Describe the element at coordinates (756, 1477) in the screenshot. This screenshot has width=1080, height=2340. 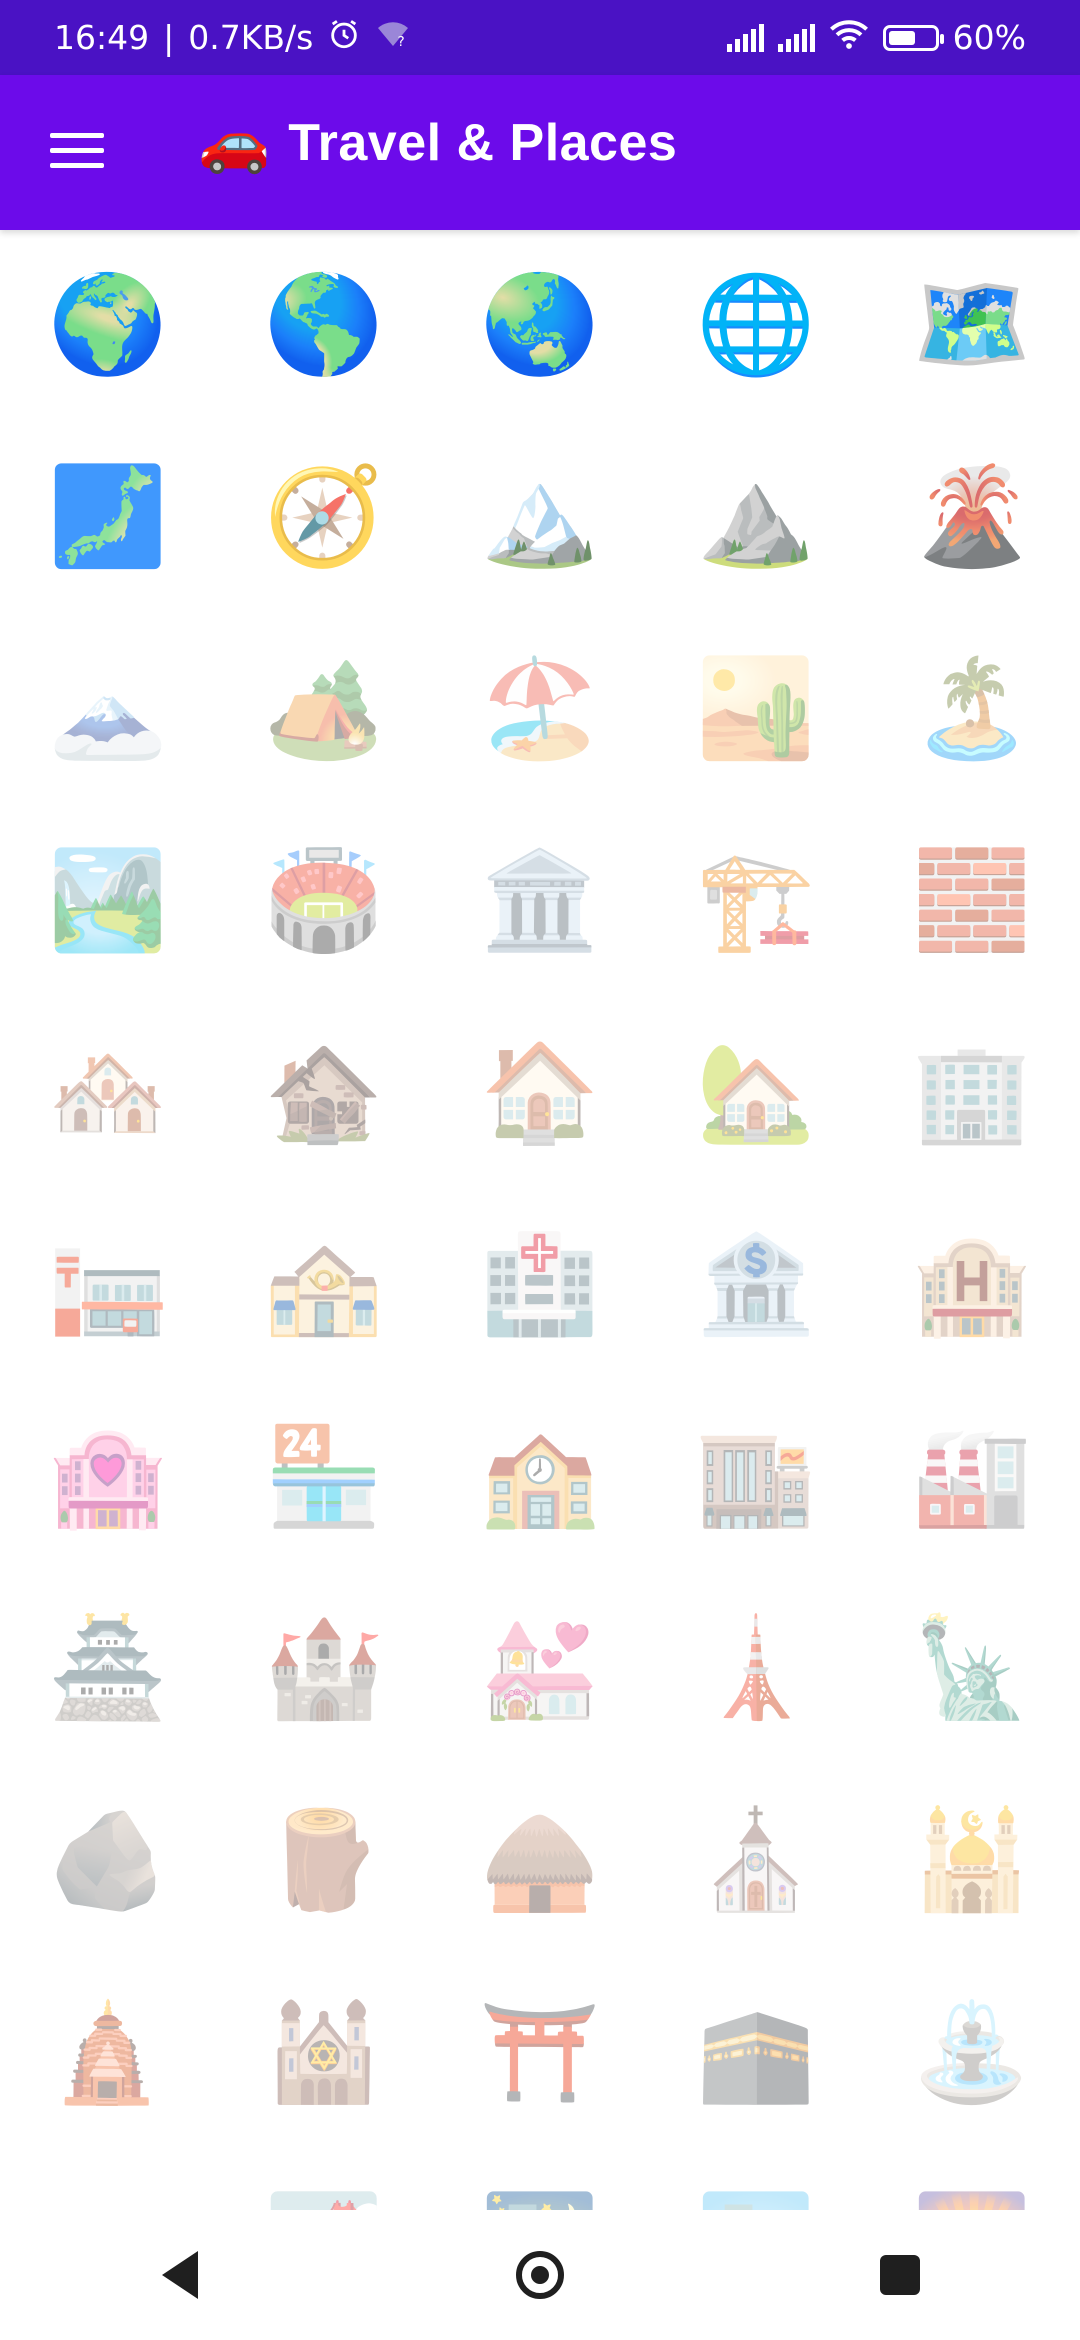
I see `emoji-item: 🏬` at that location.